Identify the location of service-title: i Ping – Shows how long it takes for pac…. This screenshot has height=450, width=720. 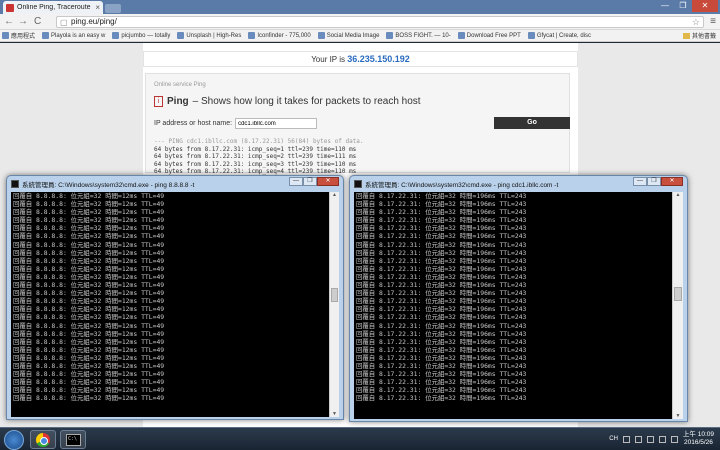
(287, 101).